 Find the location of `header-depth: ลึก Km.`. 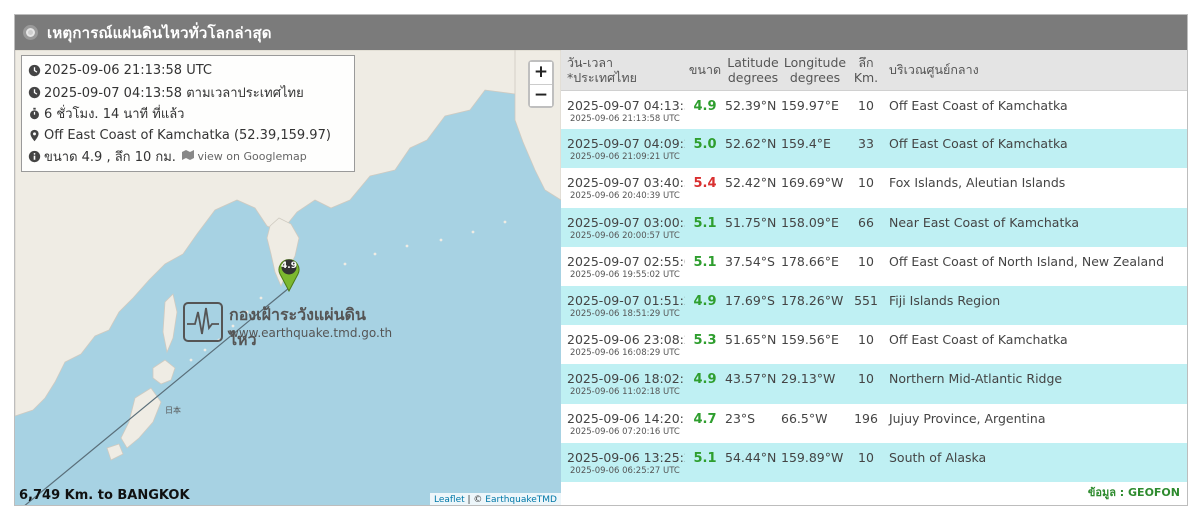

header-depth: ลึก Km. is located at coordinates (866, 70).